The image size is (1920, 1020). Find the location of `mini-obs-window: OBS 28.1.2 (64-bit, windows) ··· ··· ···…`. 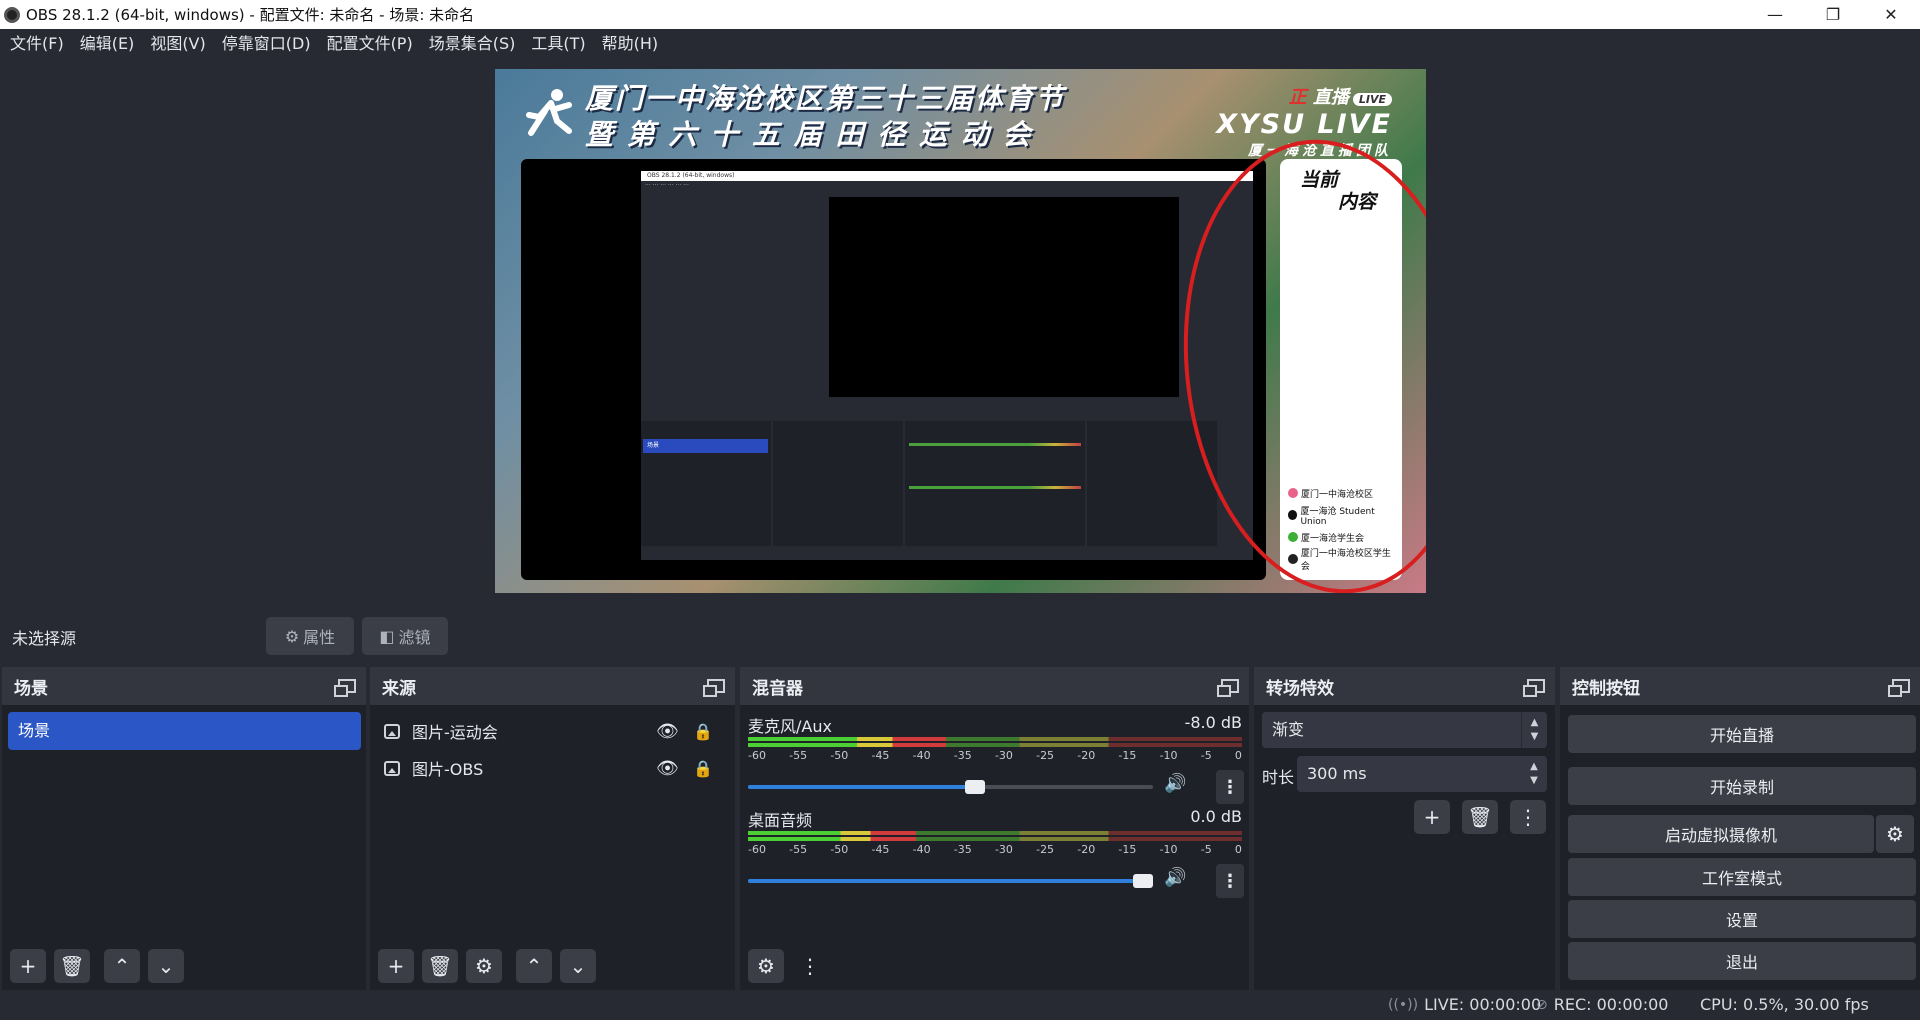

mini-obs-window: OBS 28.1.2 (64-bit, windows) ··· ··· ···… is located at coordinates (947, 365).